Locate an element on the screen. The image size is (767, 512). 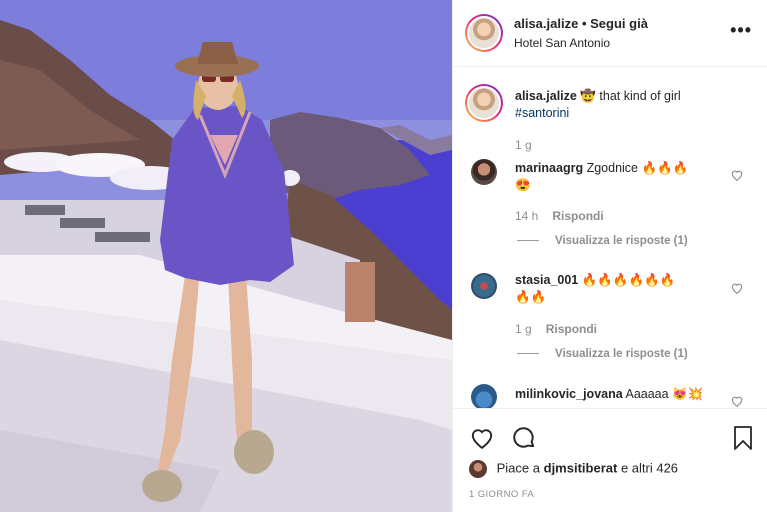
caption-emoji: 🤠 is located at coordinates (588, 96).